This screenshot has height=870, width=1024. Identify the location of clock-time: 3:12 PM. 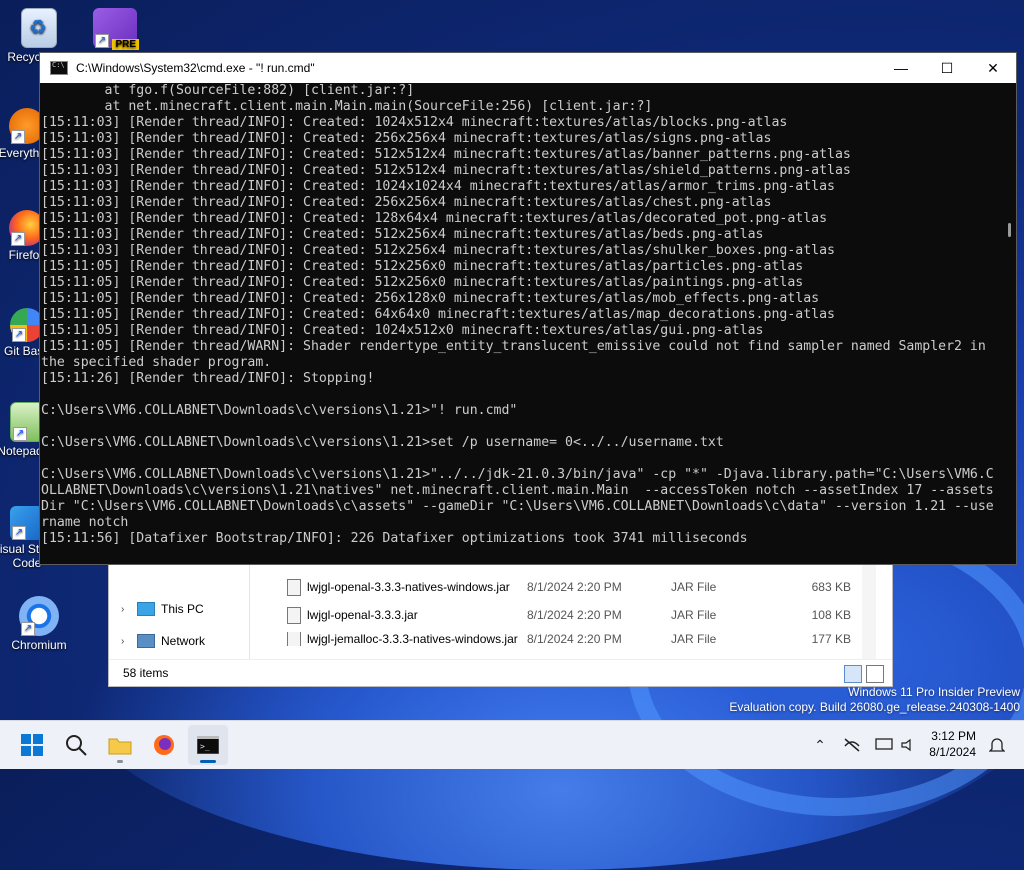
(953, 736).